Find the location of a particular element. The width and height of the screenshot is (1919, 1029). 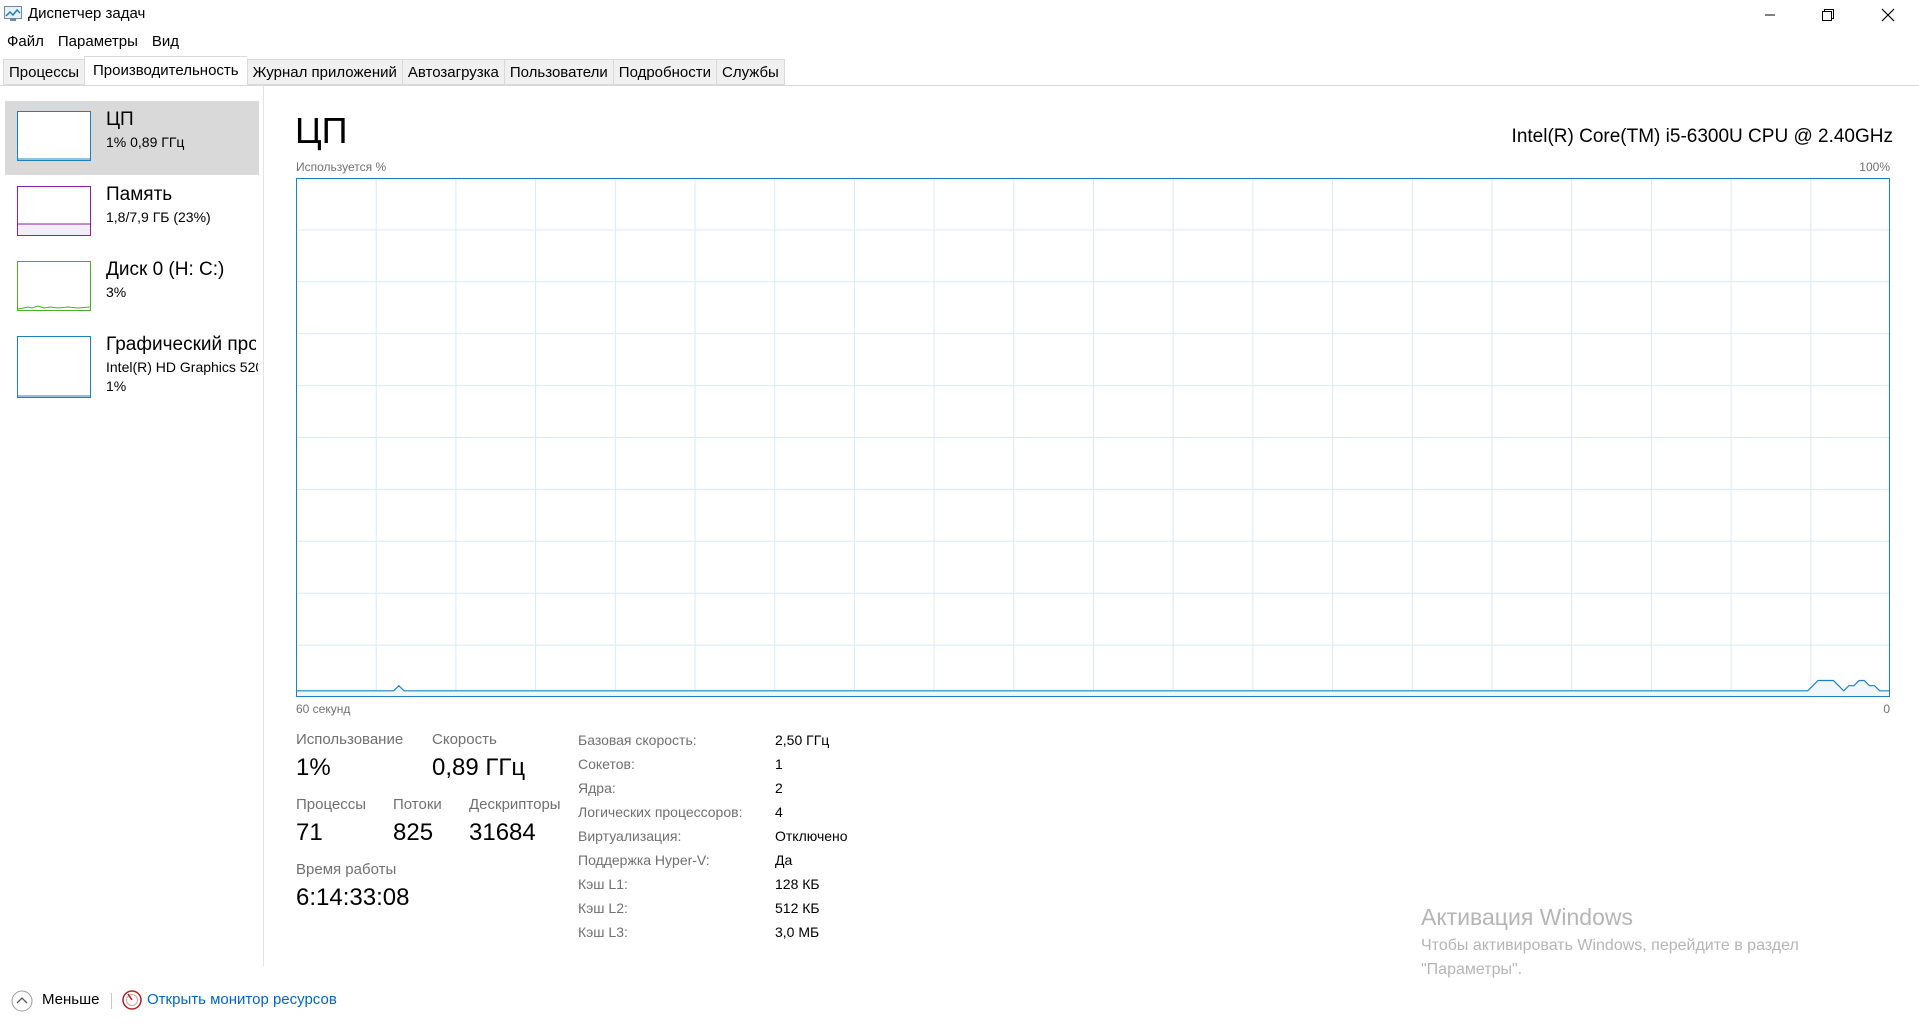

speed-value: 0,89 ГГц is located at coordinates (479, 767).